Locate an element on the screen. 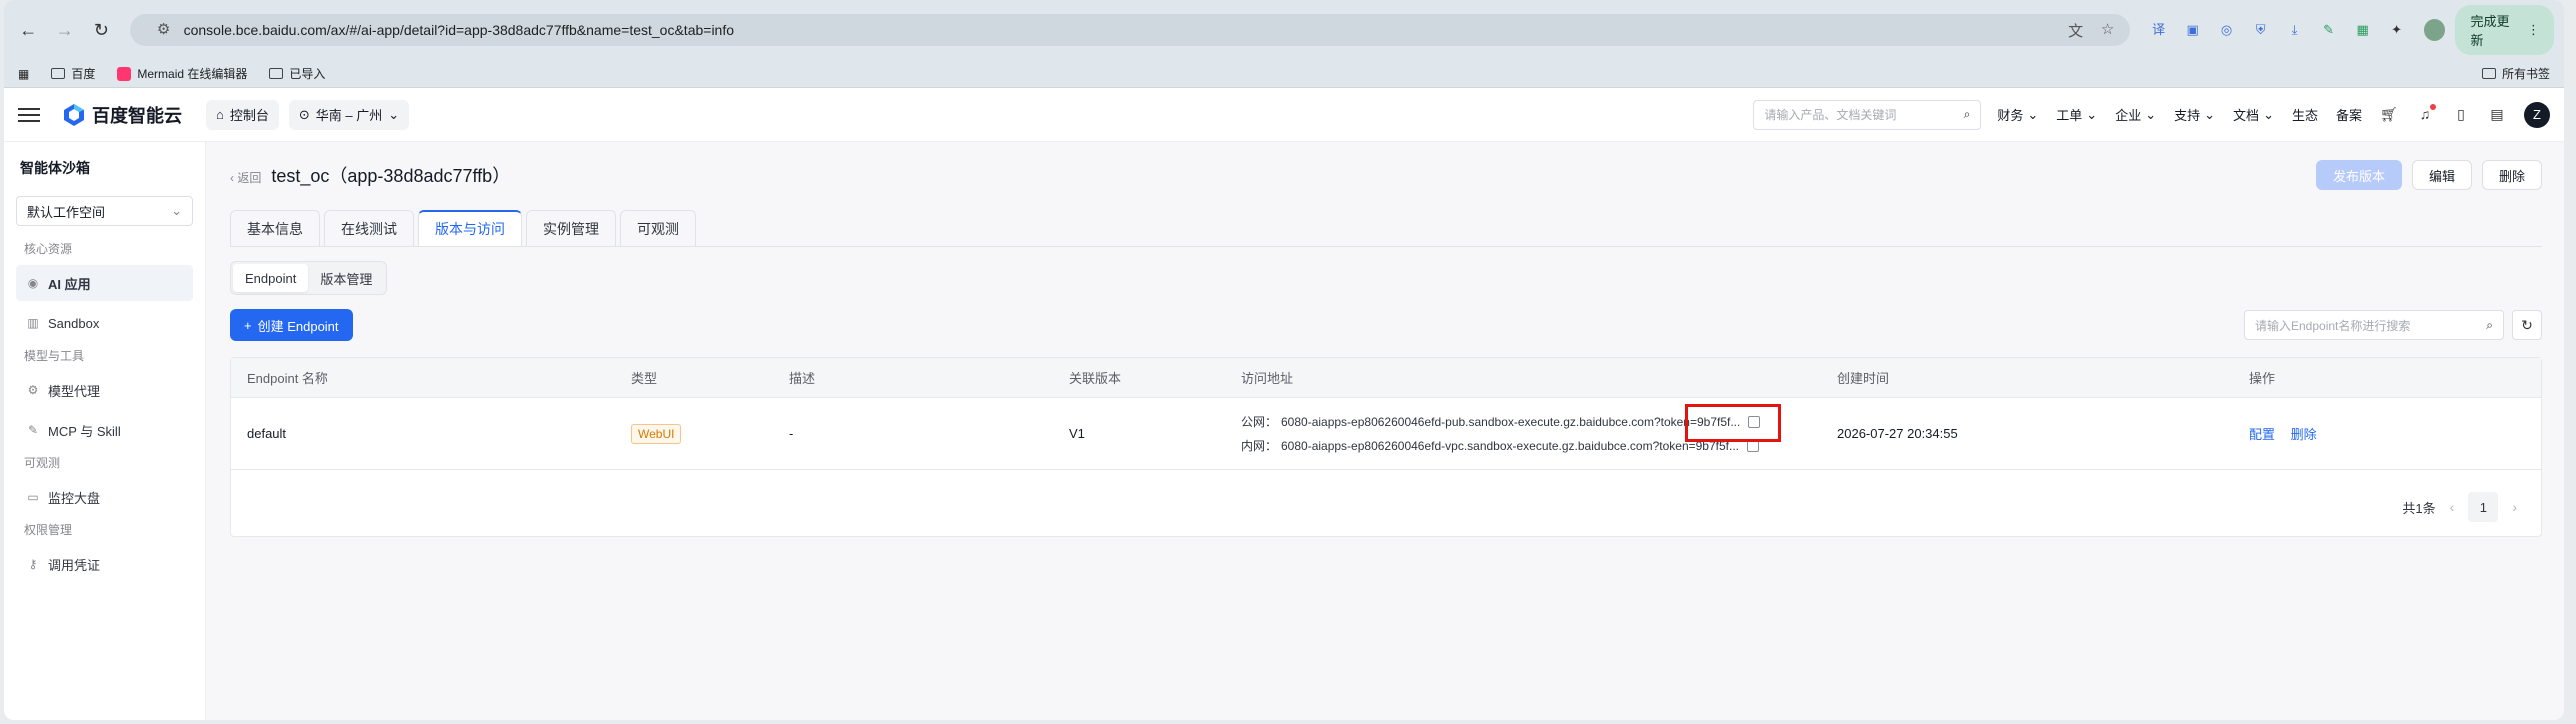 Image resolution: width=2576 pixels, height=724 pixels. menu-support: 支持 ⌄ is located at coordinates (2194, 114).